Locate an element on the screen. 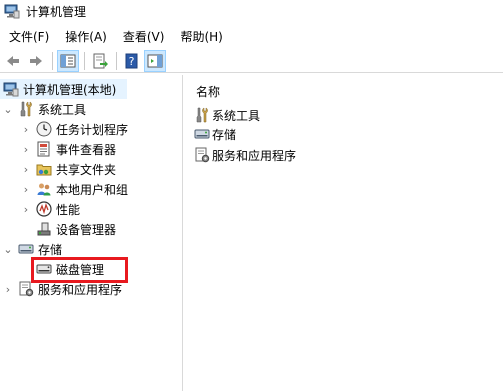 The image size is (503, 391). device-manager-icon is located at coordinates (44, 229).